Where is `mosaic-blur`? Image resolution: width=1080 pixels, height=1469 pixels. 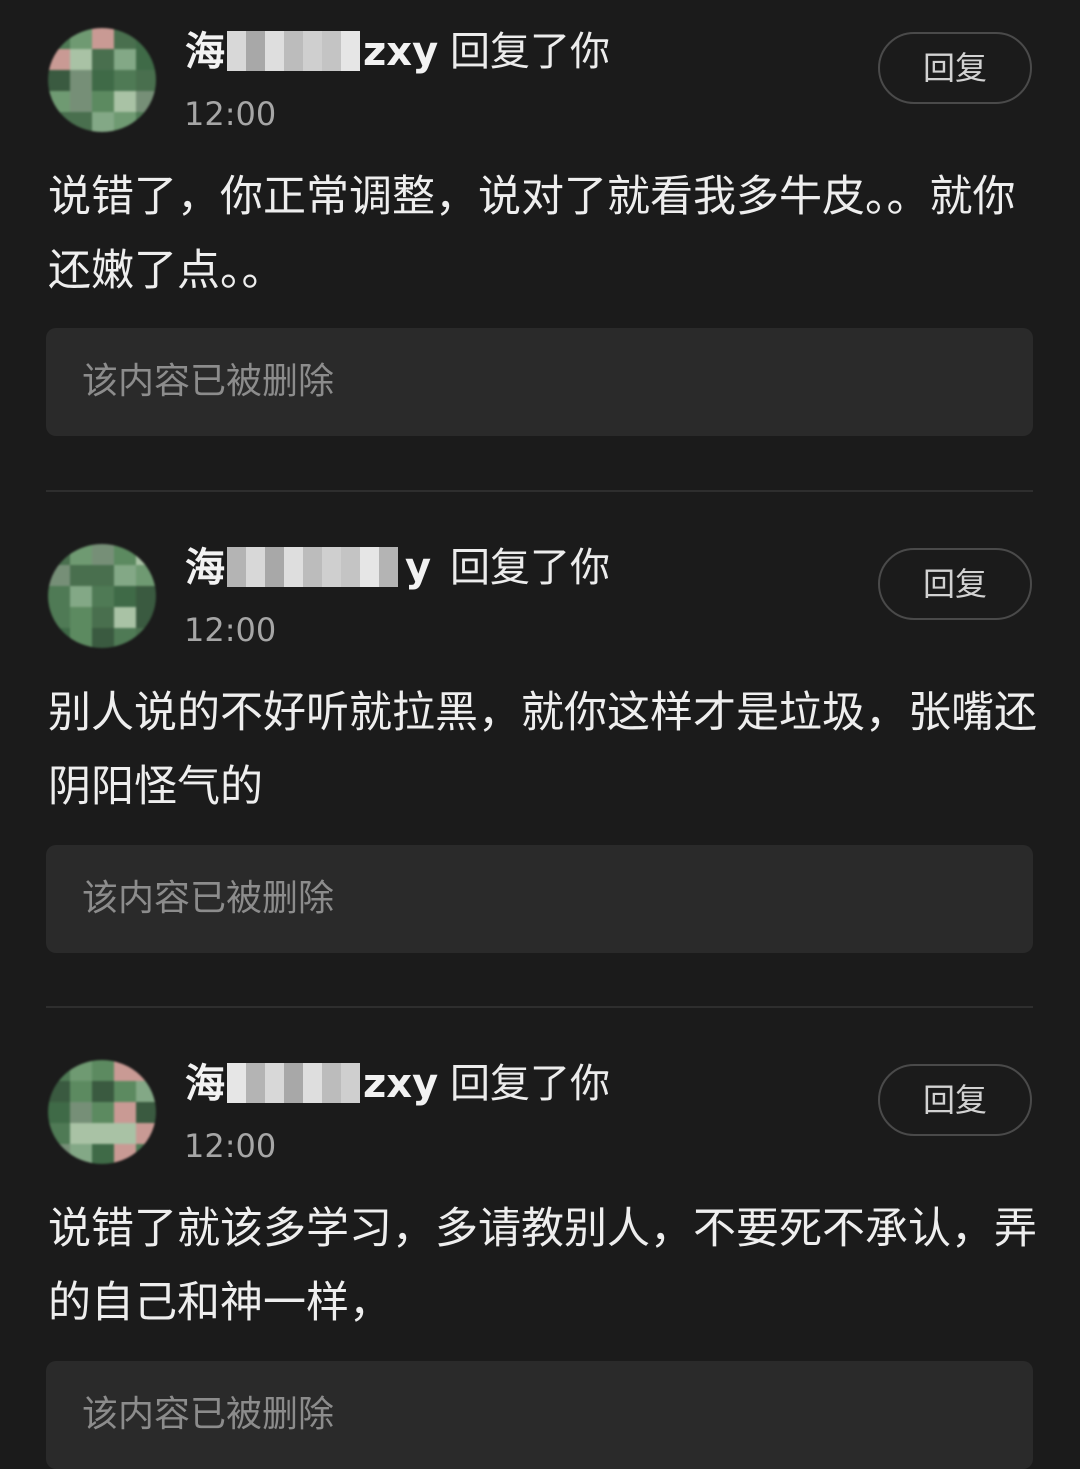
mosaic-blur is located at coordinates (315, 567).